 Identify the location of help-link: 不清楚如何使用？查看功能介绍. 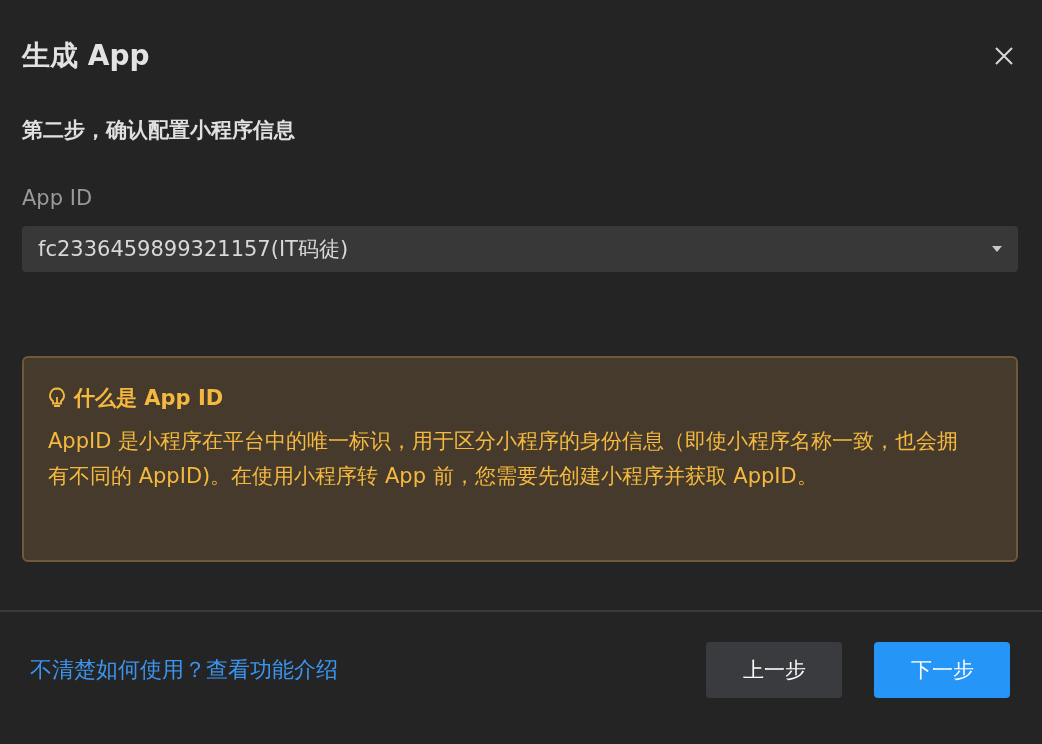
(184, 670).